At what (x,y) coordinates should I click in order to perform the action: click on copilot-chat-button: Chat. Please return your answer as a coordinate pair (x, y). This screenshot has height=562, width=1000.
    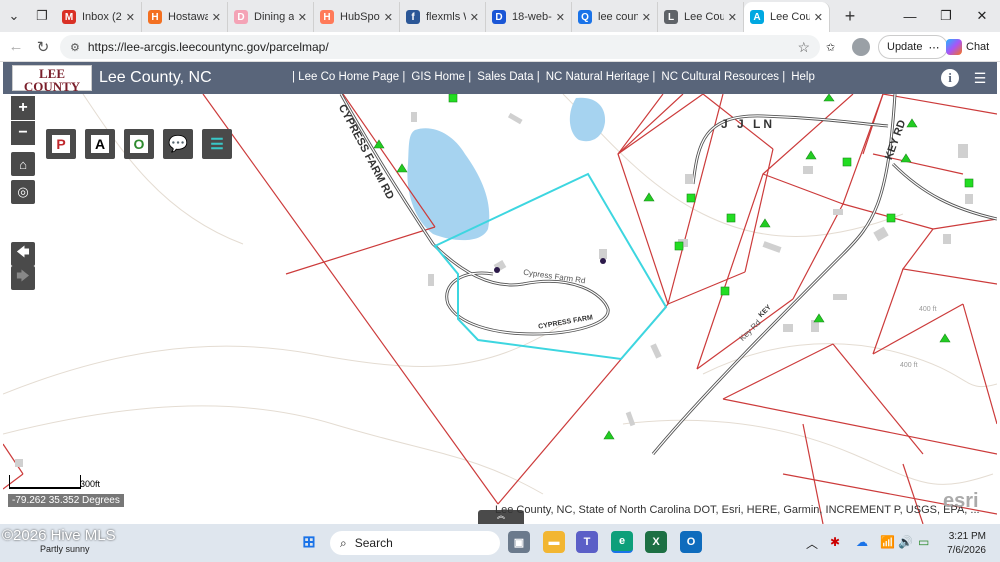
    Looking at the image, I should click on (967, 47).